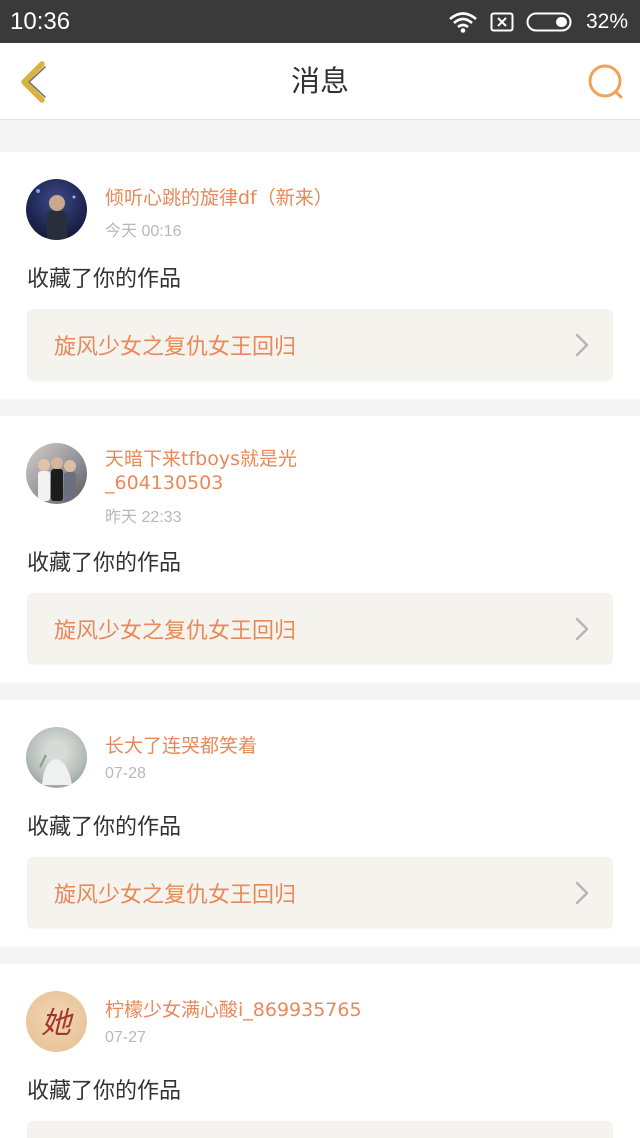 Image resolution: width=640 pixels, height=1138 pixels. Describe the element at coordinates (320, 1129) in the screenshot. I see `work-link` at that location.